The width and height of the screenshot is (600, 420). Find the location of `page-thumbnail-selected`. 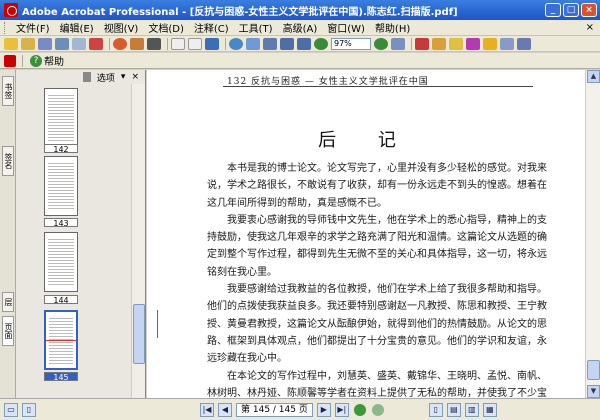

page-thumbnail-selected is located at coordinates (61, 340).